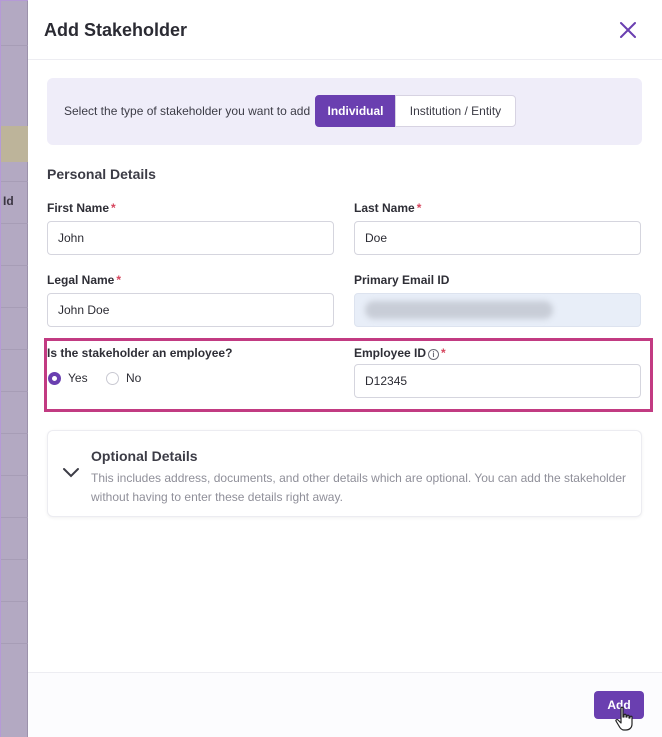 Image resolution: width=662 pixels, height=737 pixels. I want to click on last-name-label: Last Name *, so click(387, 208).